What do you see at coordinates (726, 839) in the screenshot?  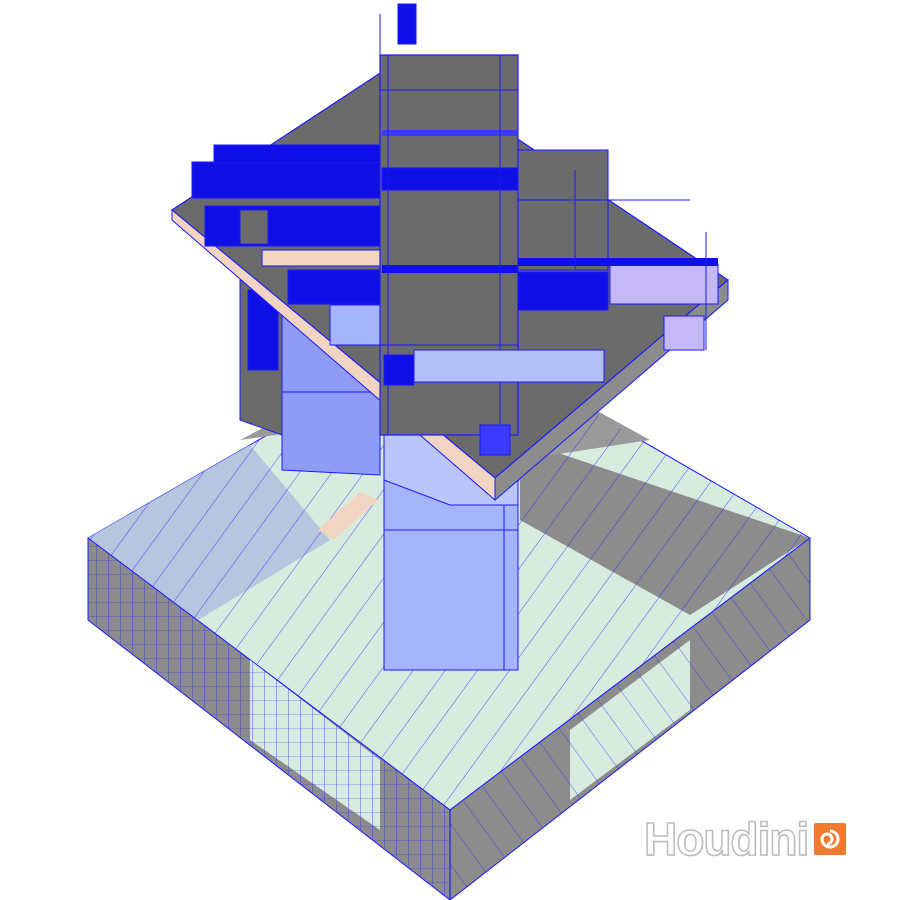 I see `watermark-text: Houdini` at bounding box center [726, 839].